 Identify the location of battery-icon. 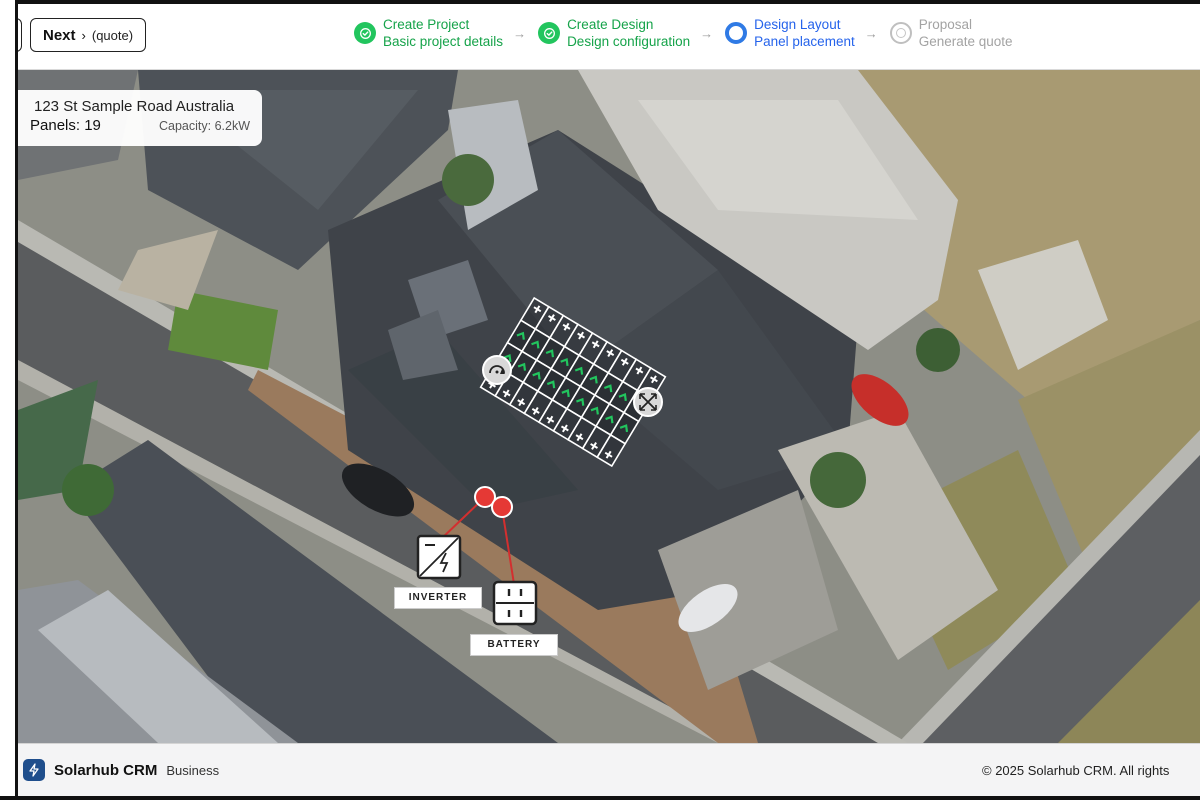
(515, 603).